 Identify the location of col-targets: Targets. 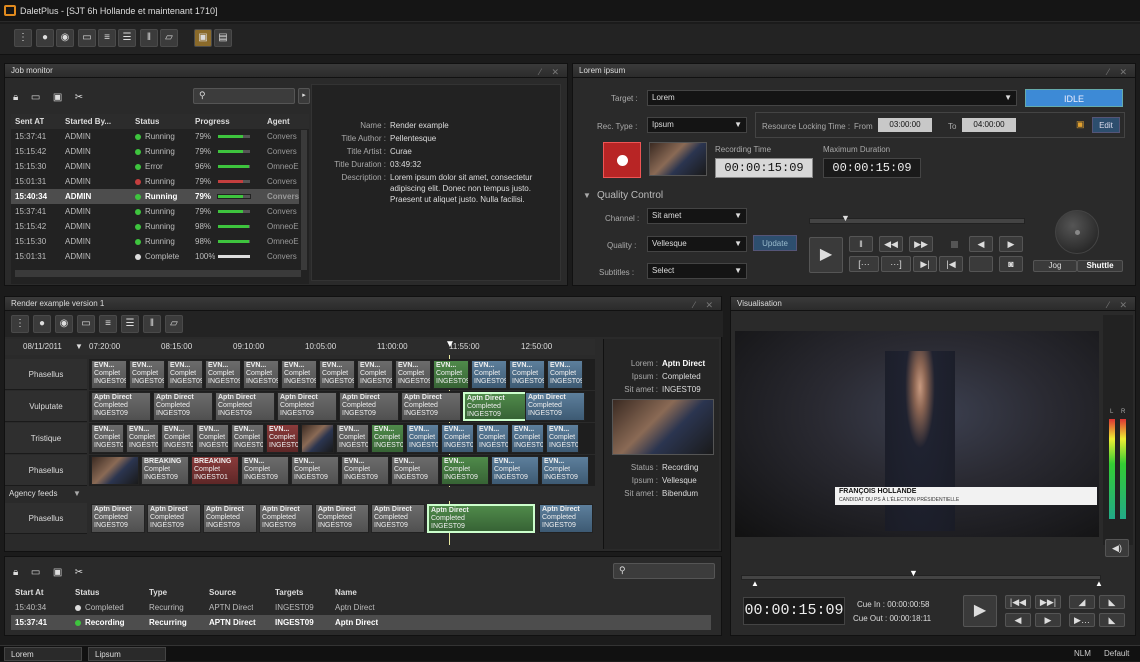
(289, 592).